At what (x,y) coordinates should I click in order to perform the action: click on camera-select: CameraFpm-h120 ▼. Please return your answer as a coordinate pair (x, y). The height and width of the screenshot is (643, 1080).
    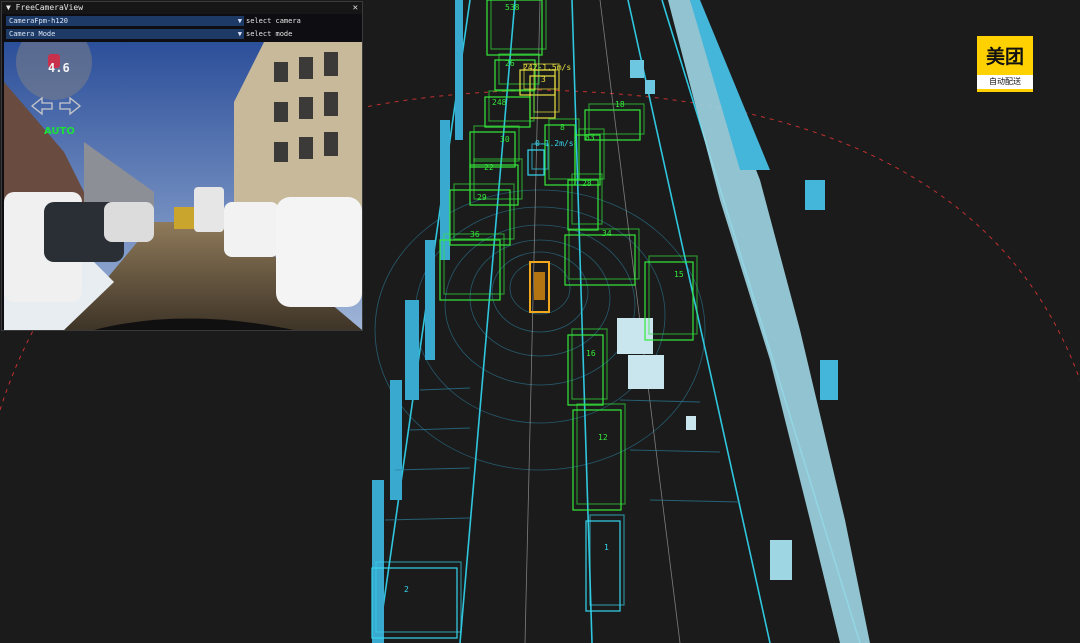
    Looking at the image, I should click on (125, 21).